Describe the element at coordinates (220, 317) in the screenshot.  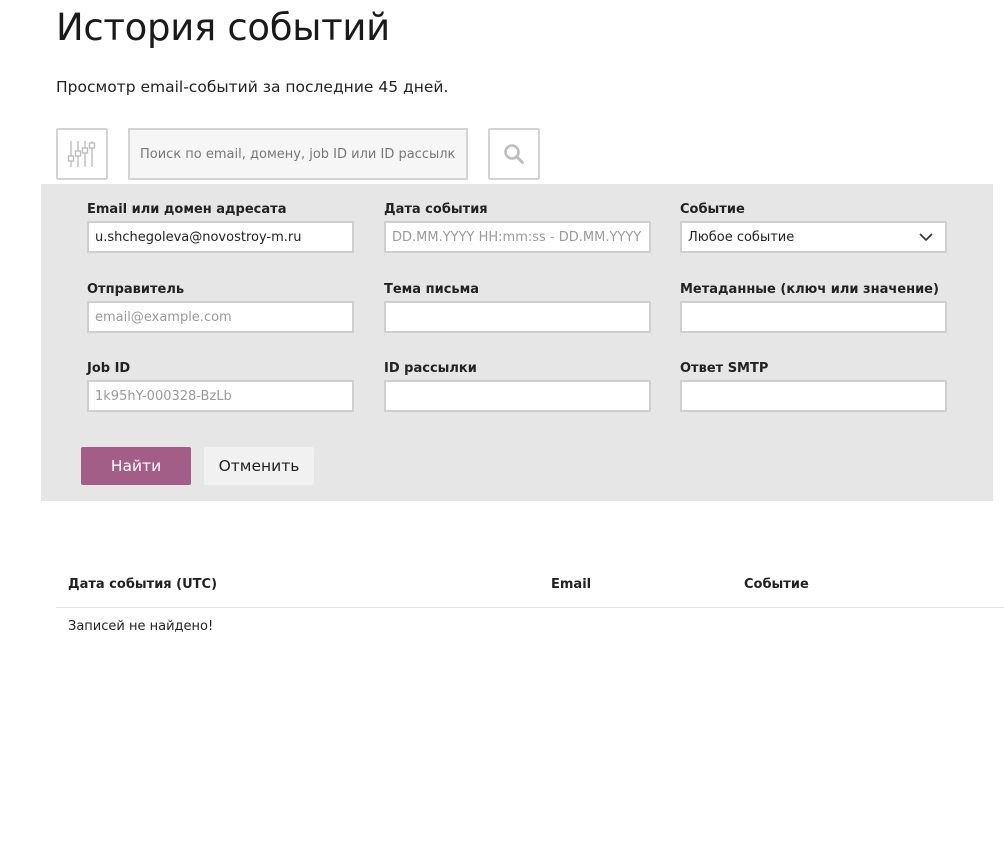
I see `sender-input` at that location.